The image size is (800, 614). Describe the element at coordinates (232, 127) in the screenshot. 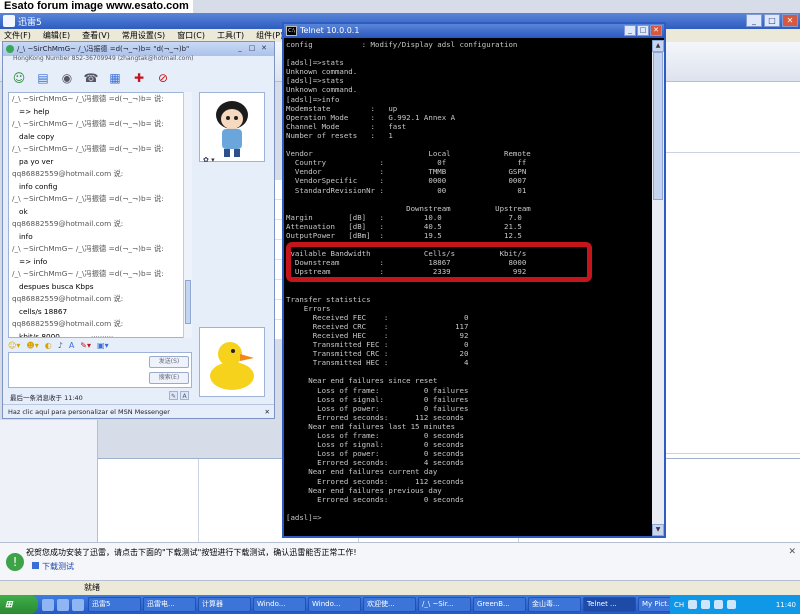

I see `contact-avatar` at that location.